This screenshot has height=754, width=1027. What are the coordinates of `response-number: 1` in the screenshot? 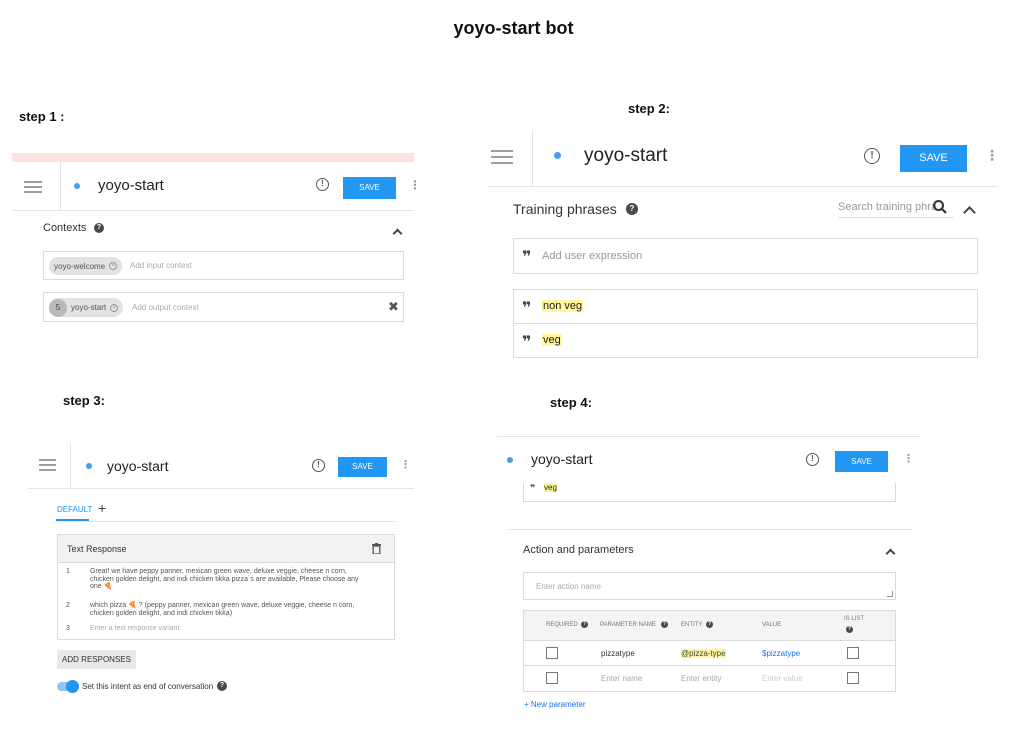 It's located at (68, 571).